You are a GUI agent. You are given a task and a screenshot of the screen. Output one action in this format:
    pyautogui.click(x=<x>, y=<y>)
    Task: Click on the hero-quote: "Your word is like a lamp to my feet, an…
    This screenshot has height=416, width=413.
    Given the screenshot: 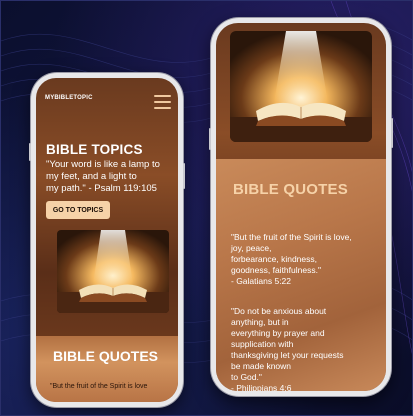 What is the action you would take?
    pyautogui.click(x=103, y=176)
    